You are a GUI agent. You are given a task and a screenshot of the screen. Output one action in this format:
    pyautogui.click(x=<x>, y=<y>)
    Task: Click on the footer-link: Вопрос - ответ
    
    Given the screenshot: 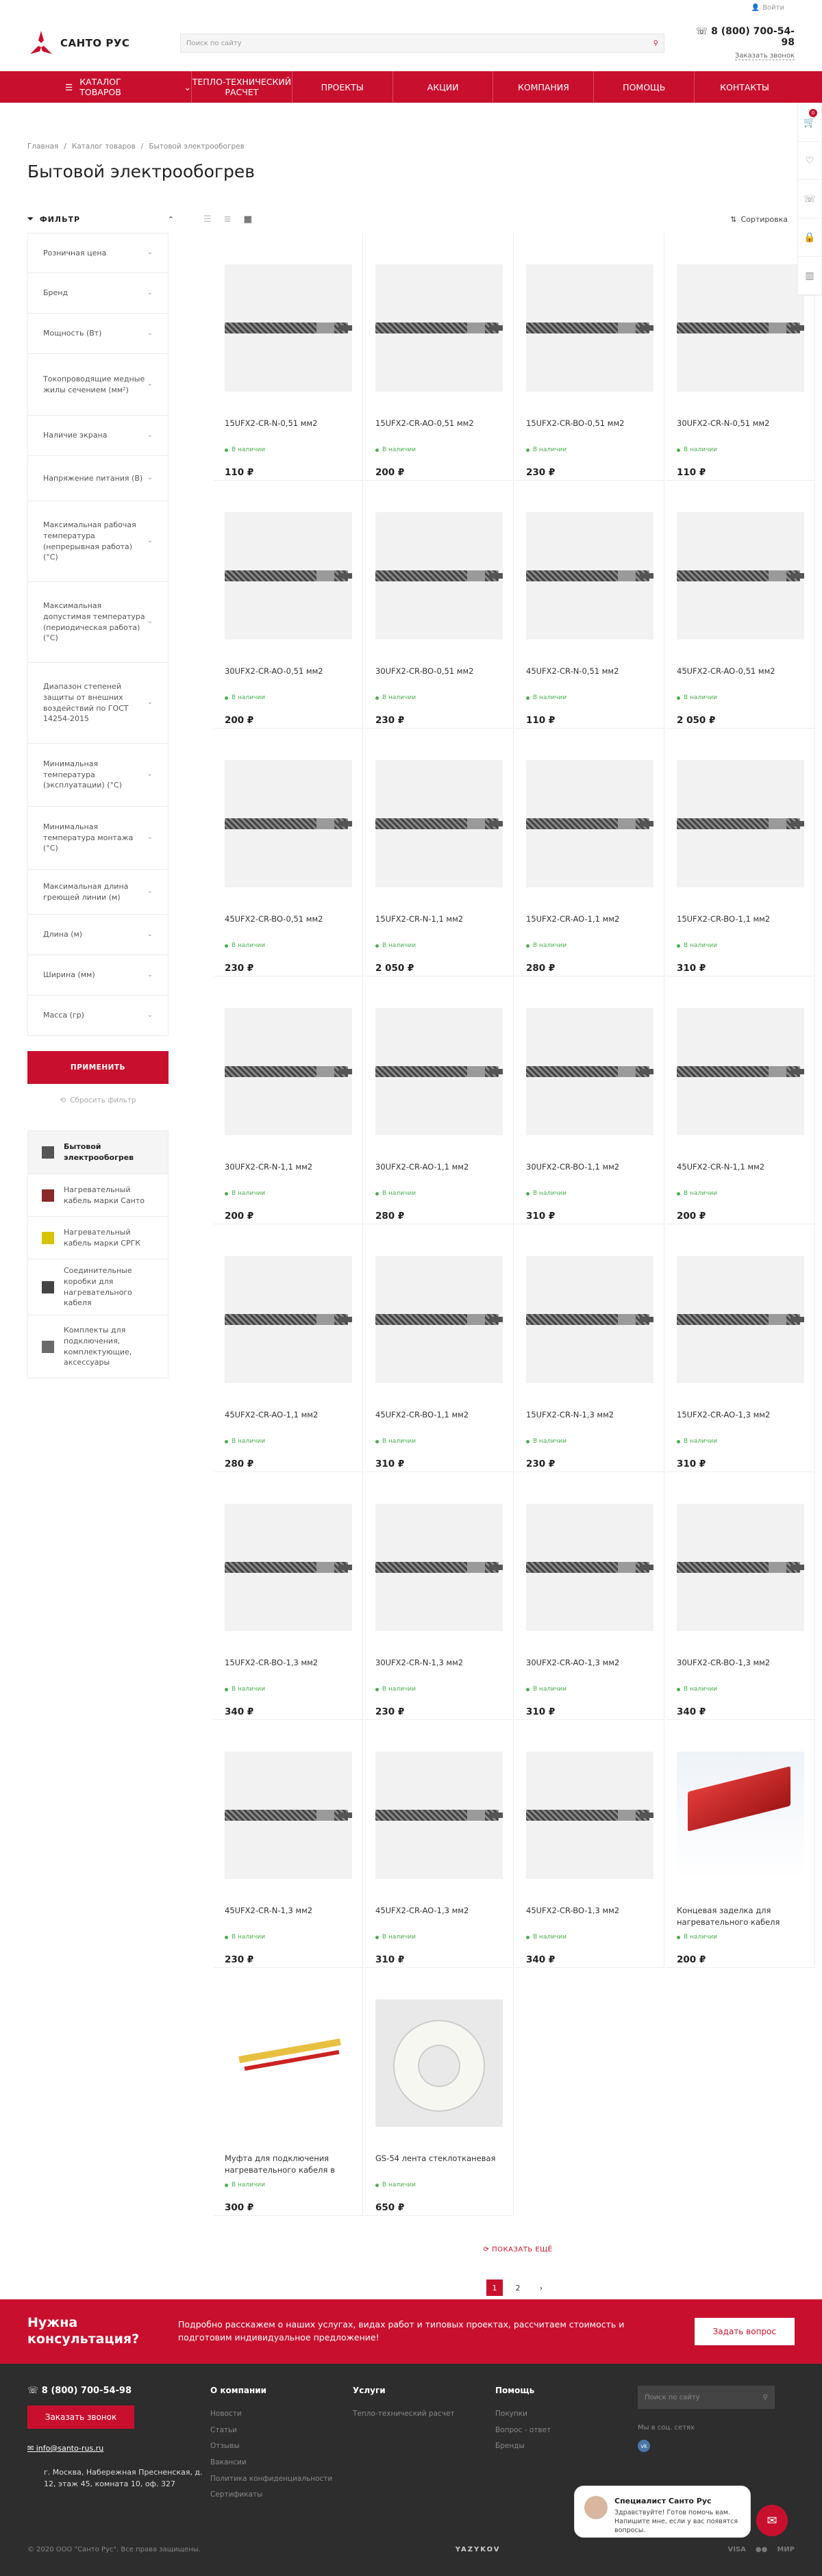 What is the action you would take?
    pyautogui.click(x=566, y=2430)
    